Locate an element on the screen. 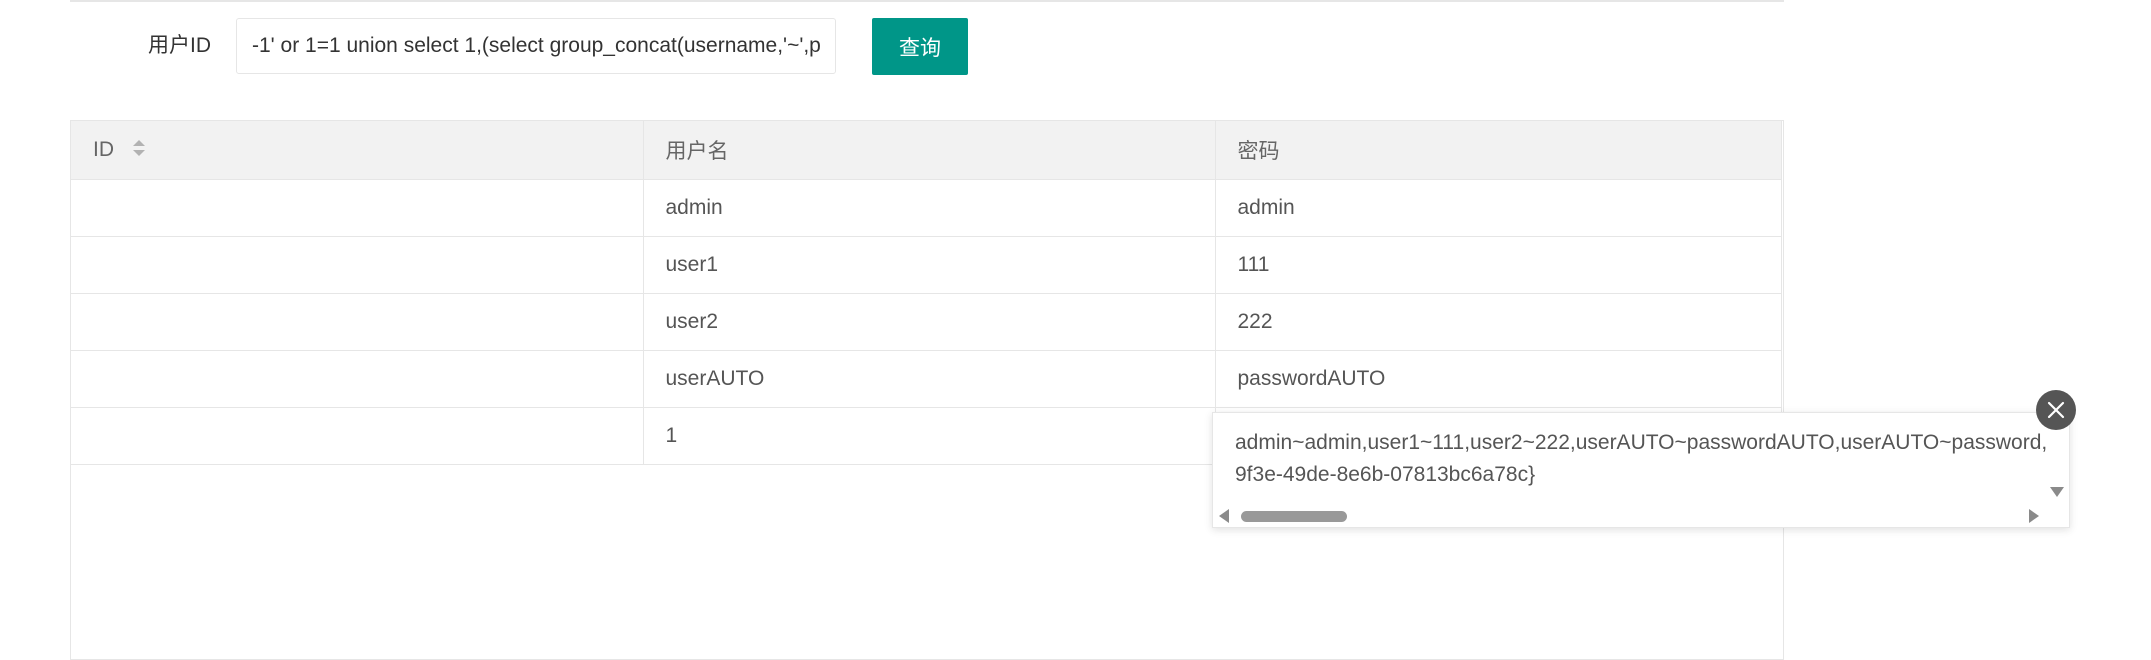 Image resolution: width=2151 pixels, height=660 pixels. cell-password: admin is located at coordinates (1498, 208).